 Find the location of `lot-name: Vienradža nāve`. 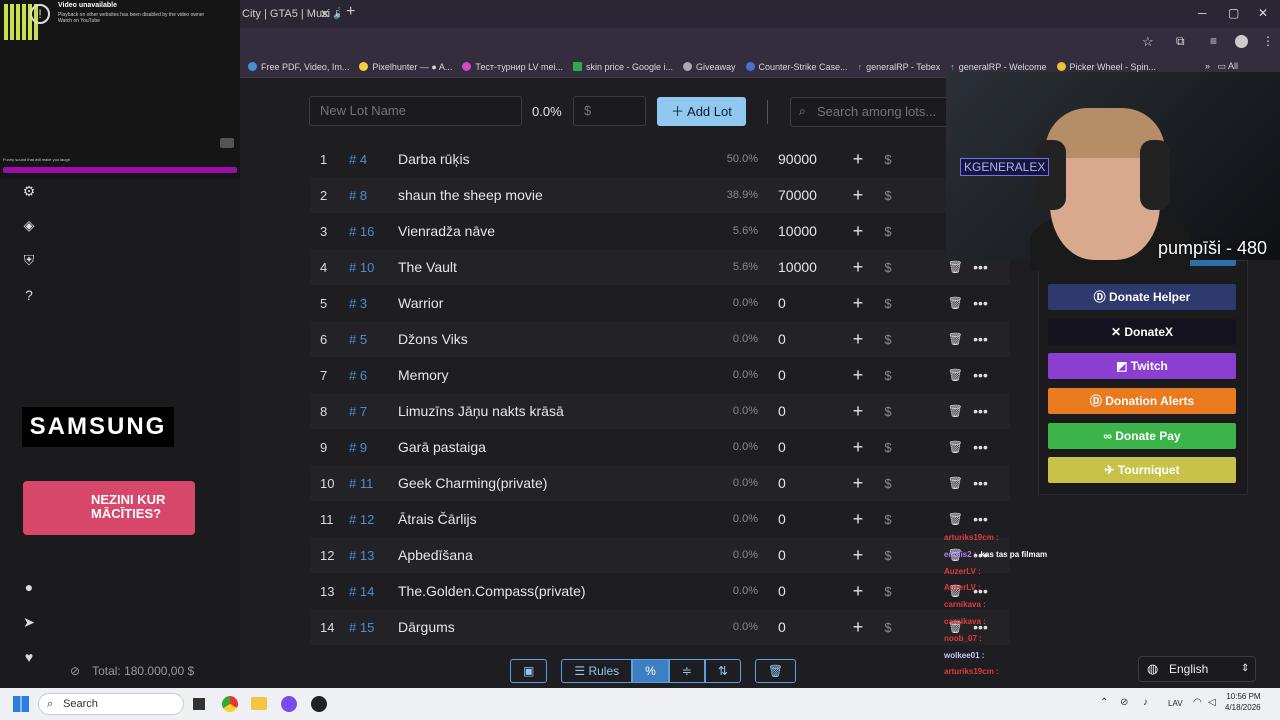

lot-name: Vienradža nāve is located at coordinates (548, 231).